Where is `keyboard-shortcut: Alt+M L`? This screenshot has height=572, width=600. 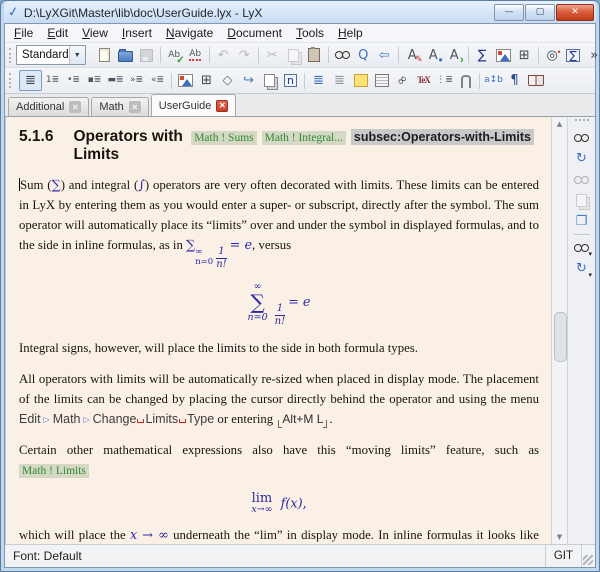
keyboard-shortcut: Alt+M L is located at coordinates (302, 419).